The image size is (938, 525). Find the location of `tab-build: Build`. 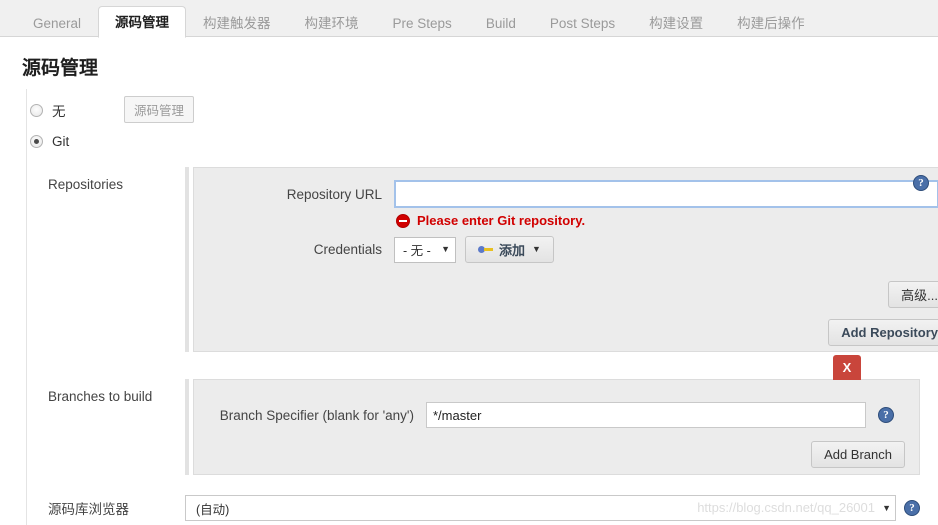

tab-build: Build is located at coordinates (501, 23).